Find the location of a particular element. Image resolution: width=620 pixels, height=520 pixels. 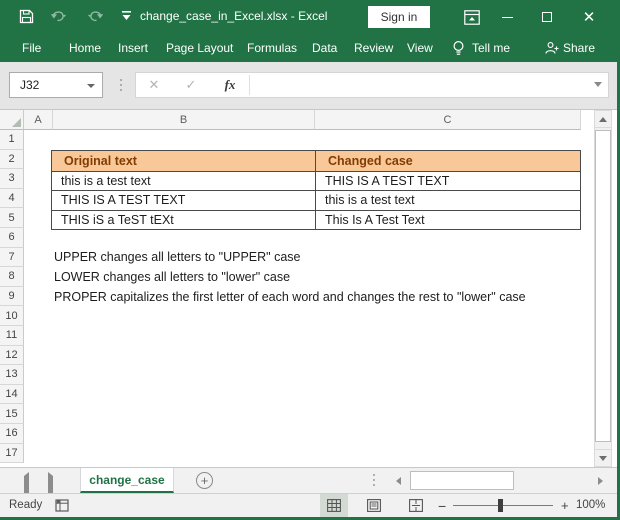

tab-share: Share is located at coordinates (579, 48).